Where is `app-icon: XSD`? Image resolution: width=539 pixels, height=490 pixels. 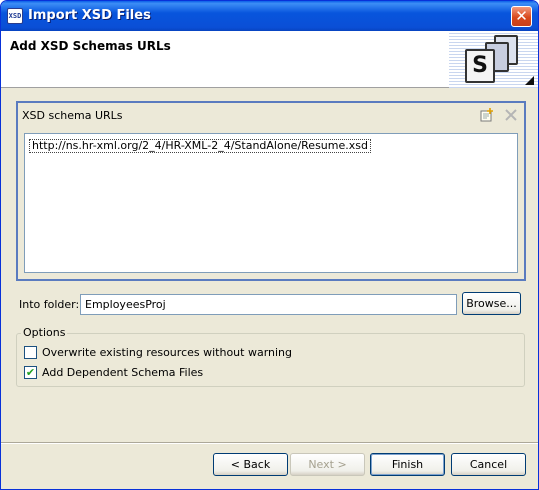
app-icon: XSD is located at coordinates (15, 16).